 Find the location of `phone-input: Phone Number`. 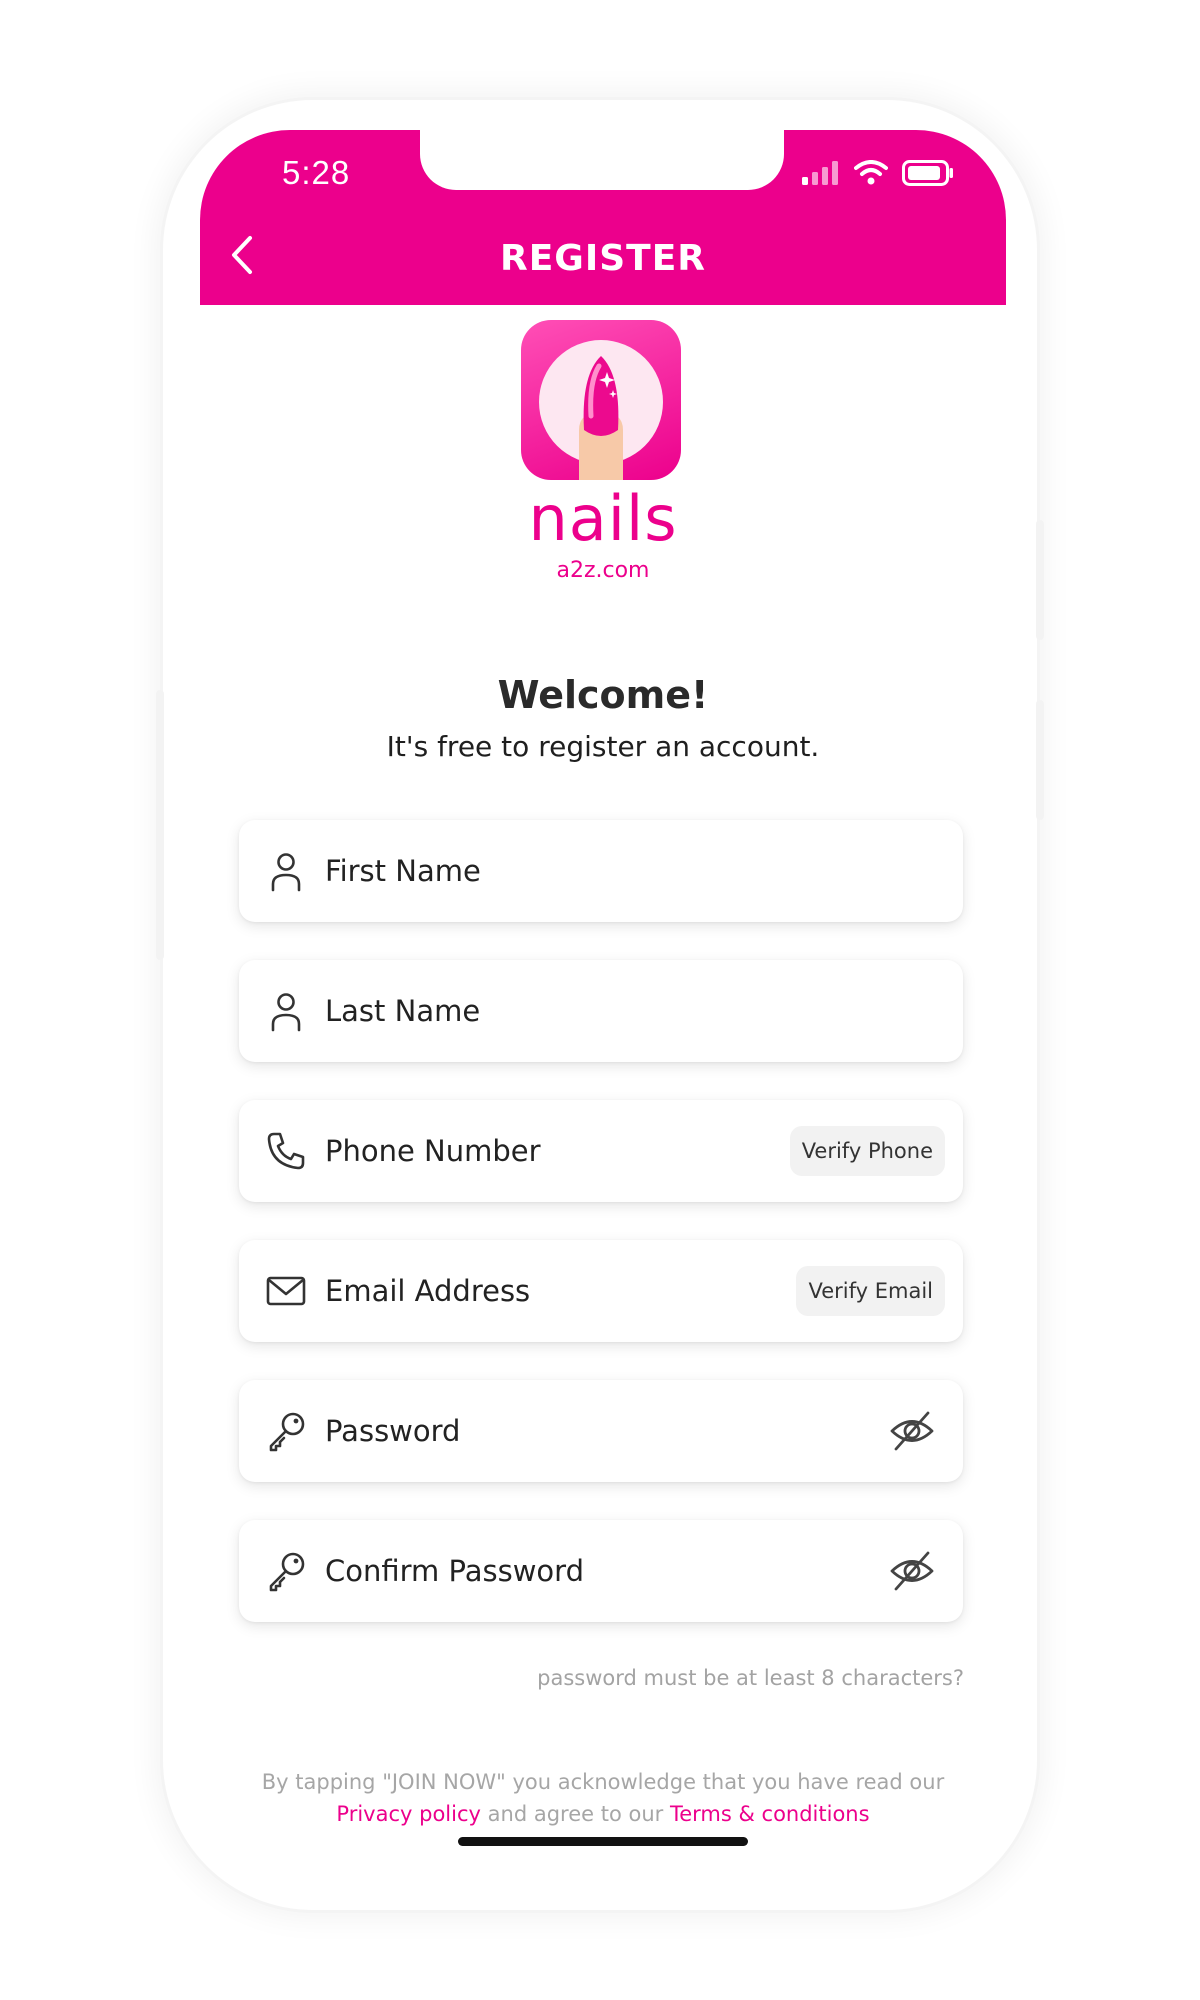

phone-input: Phone Number is located at coordinates (433, 1151).